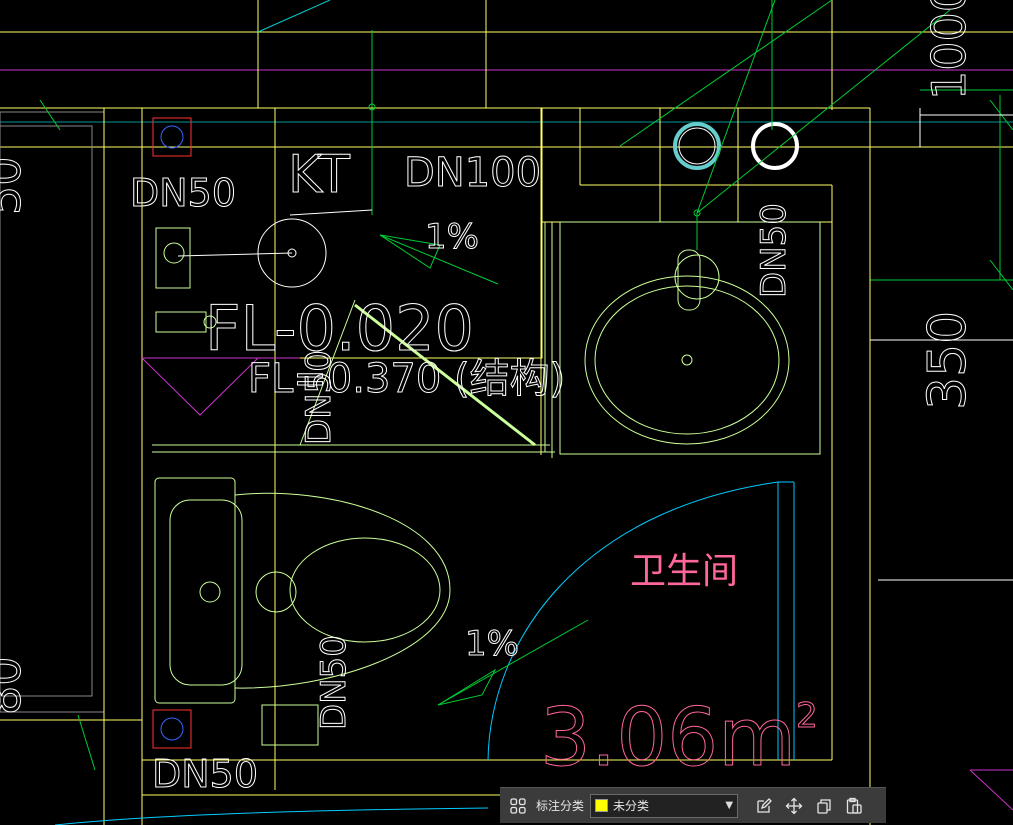 The height and width of the screenshot is (825, 1013). Describe the element at coordinates (631, 806) in the screenshot. I see `category-value: 未分类` at that location.